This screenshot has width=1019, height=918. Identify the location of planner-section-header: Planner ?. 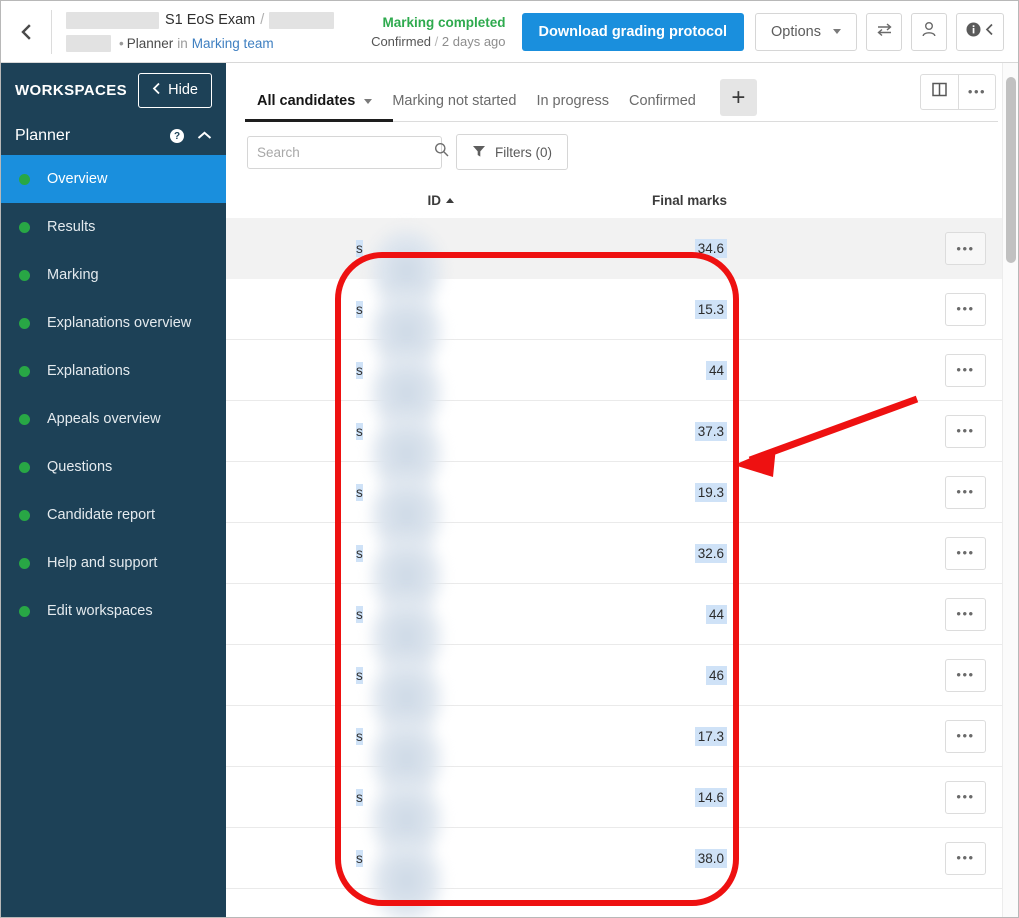
(113, 136).